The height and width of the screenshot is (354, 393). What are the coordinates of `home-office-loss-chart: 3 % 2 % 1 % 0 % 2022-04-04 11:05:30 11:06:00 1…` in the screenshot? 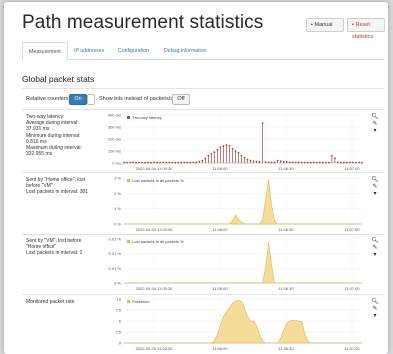 It's located at (238, 204).